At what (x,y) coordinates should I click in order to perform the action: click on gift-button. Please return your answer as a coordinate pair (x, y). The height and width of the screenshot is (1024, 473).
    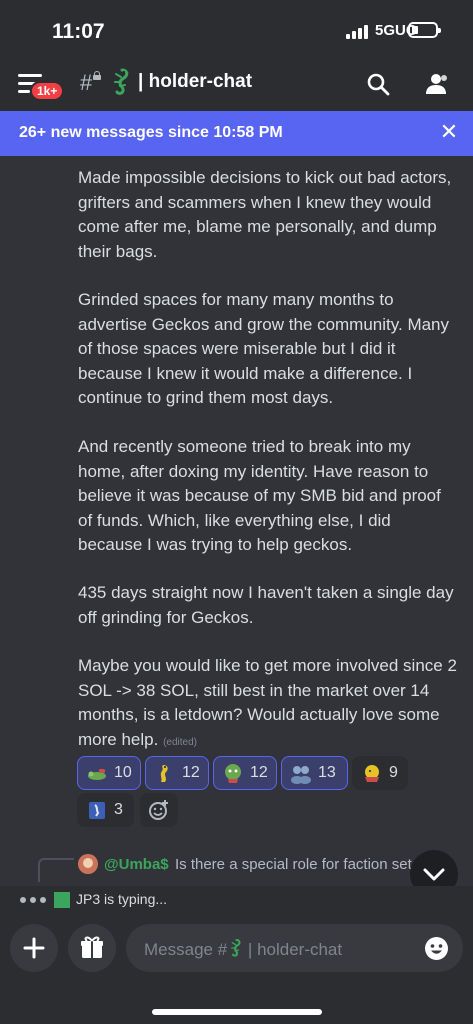
    Looking at the image, I should click on (92, 948).